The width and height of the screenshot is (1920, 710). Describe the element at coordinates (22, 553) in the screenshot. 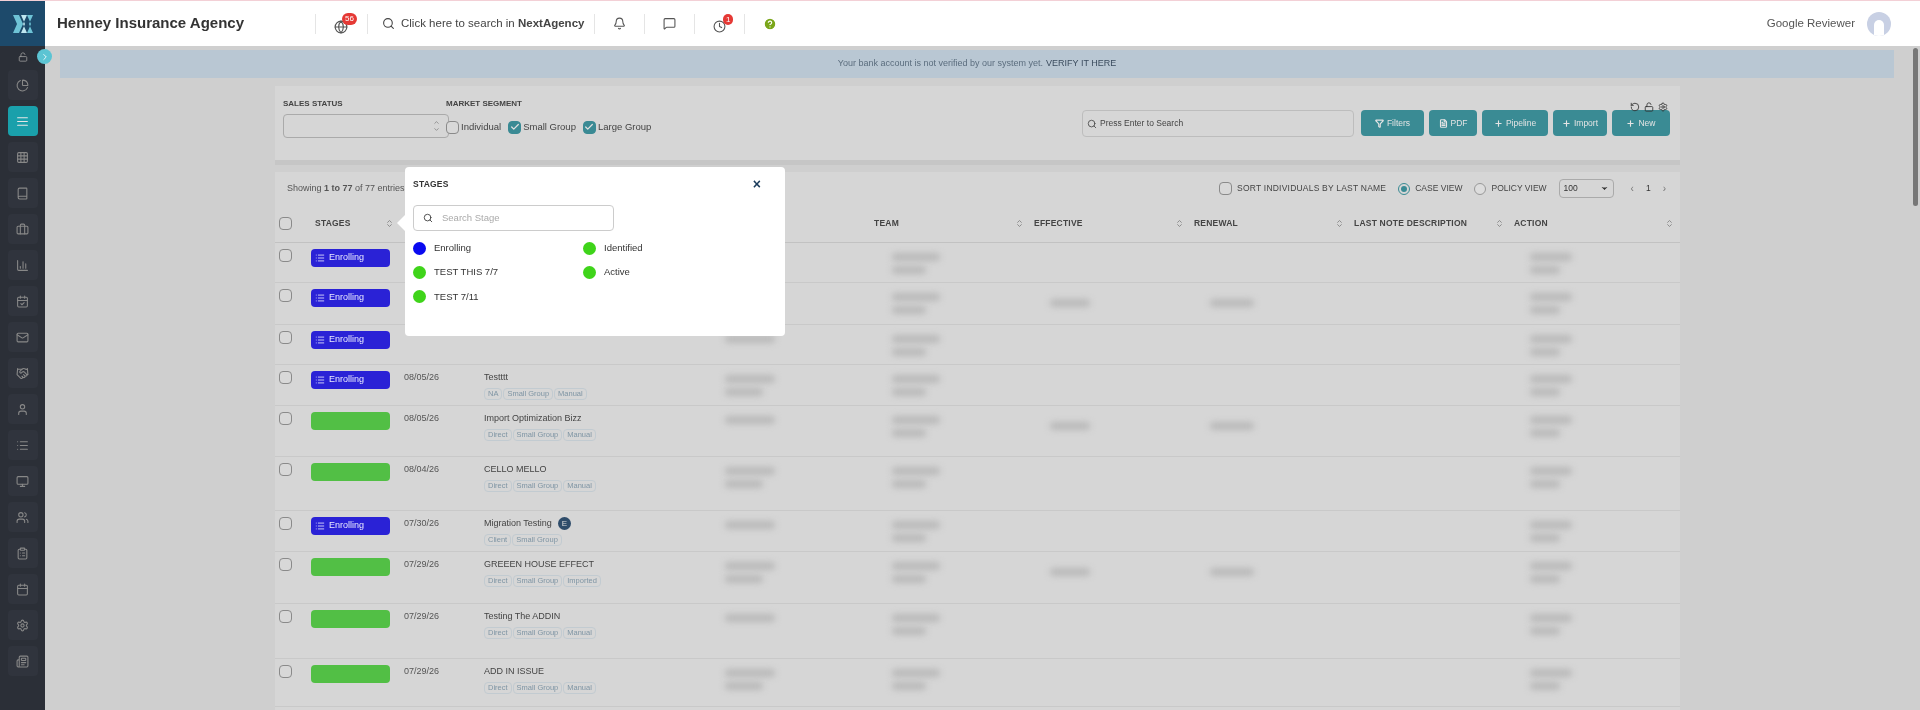

I see `clipboard-icon` at that location.